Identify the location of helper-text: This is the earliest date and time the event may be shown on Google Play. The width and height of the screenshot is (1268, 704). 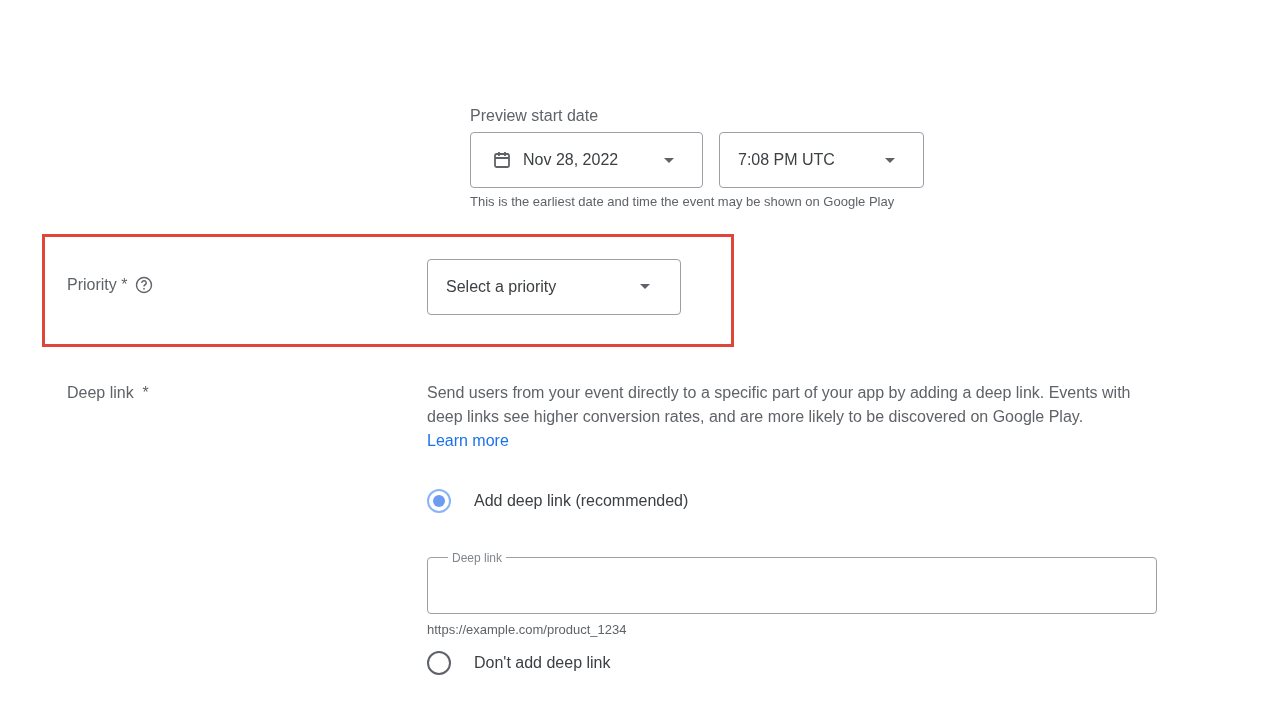
(683, 202).